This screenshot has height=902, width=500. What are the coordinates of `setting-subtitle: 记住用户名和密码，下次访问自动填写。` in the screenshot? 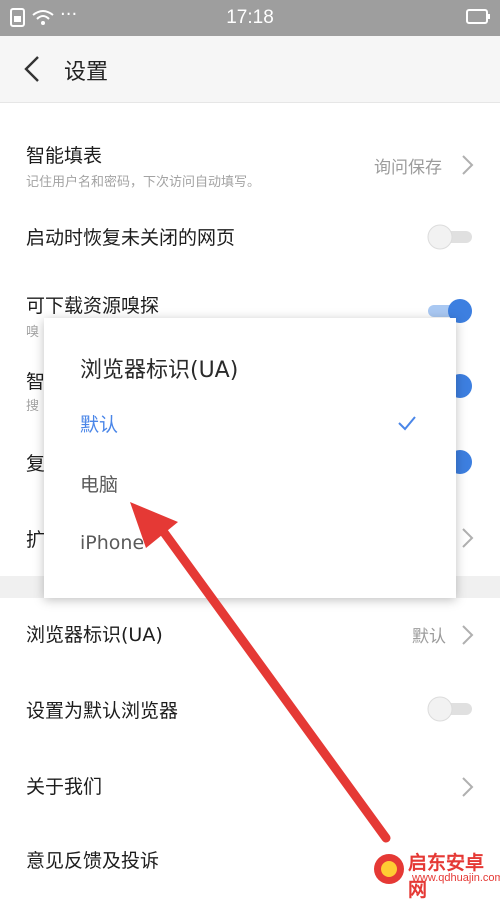 It's located at (143, 182).